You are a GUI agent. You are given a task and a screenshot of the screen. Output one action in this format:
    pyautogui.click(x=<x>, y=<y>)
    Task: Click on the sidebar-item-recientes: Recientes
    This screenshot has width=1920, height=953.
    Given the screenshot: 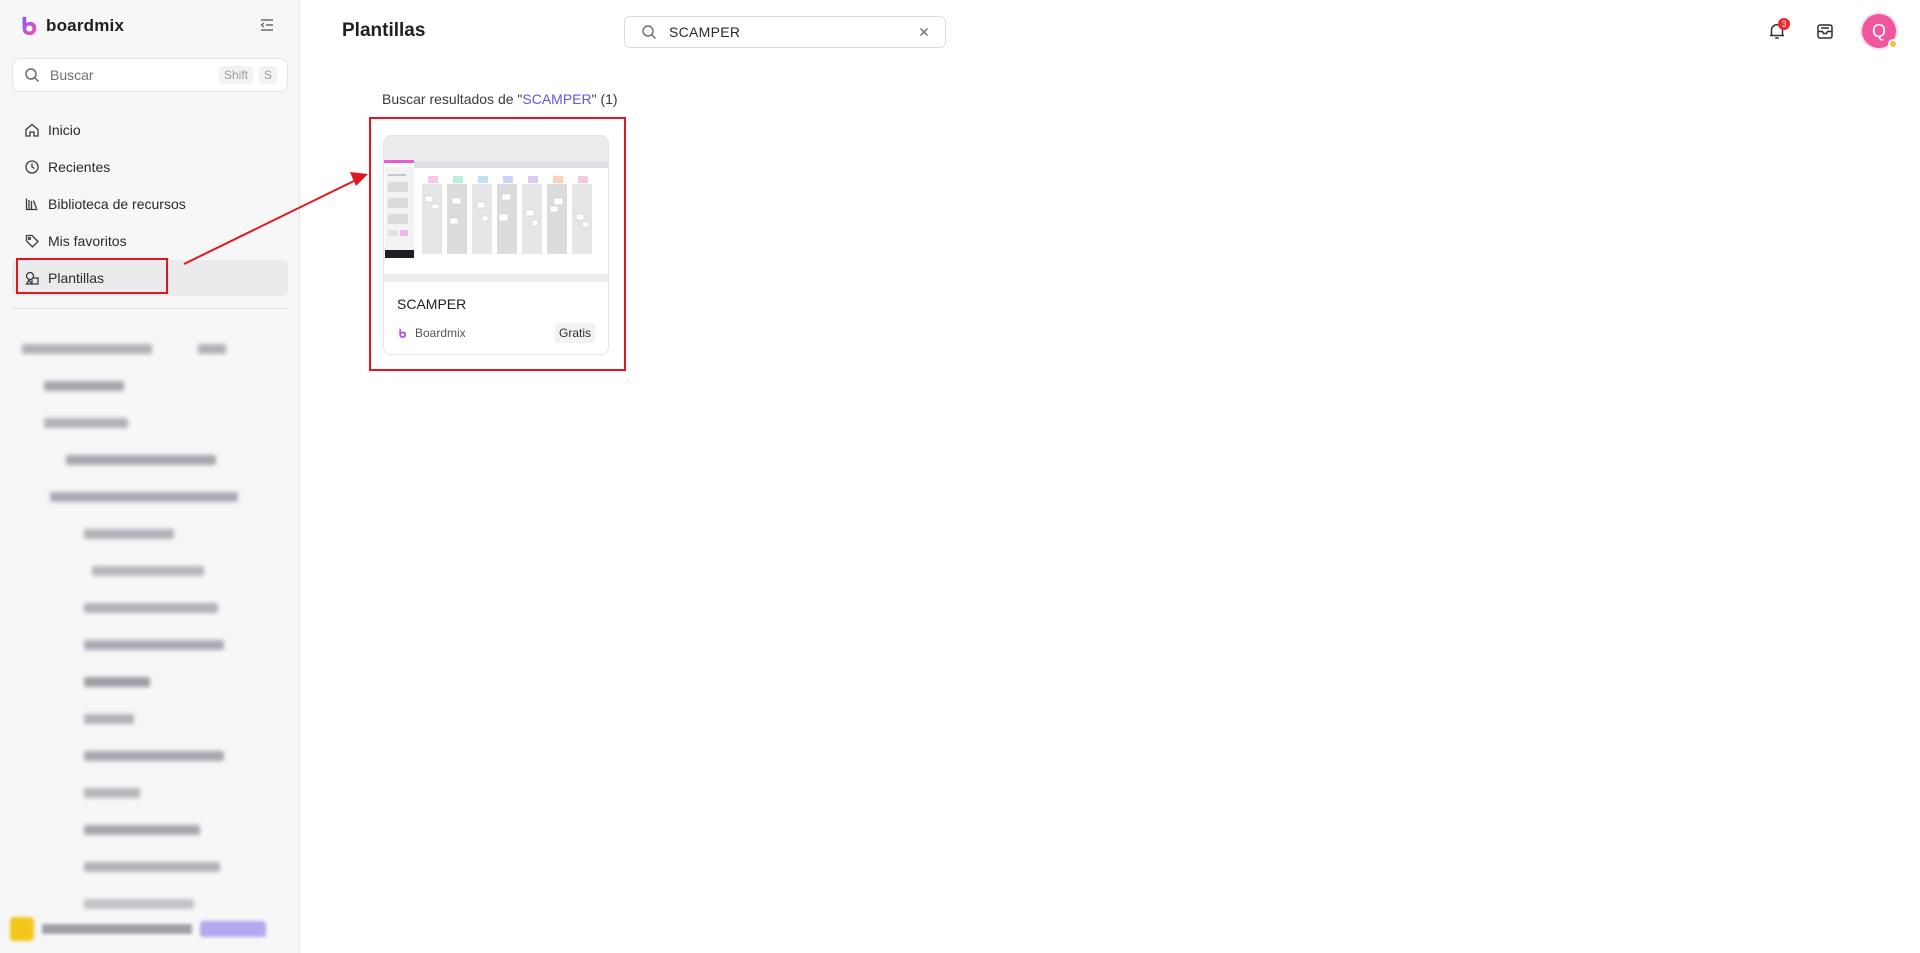 What is the action you would take?
    pyautogui.click(x=150, y=167)
    